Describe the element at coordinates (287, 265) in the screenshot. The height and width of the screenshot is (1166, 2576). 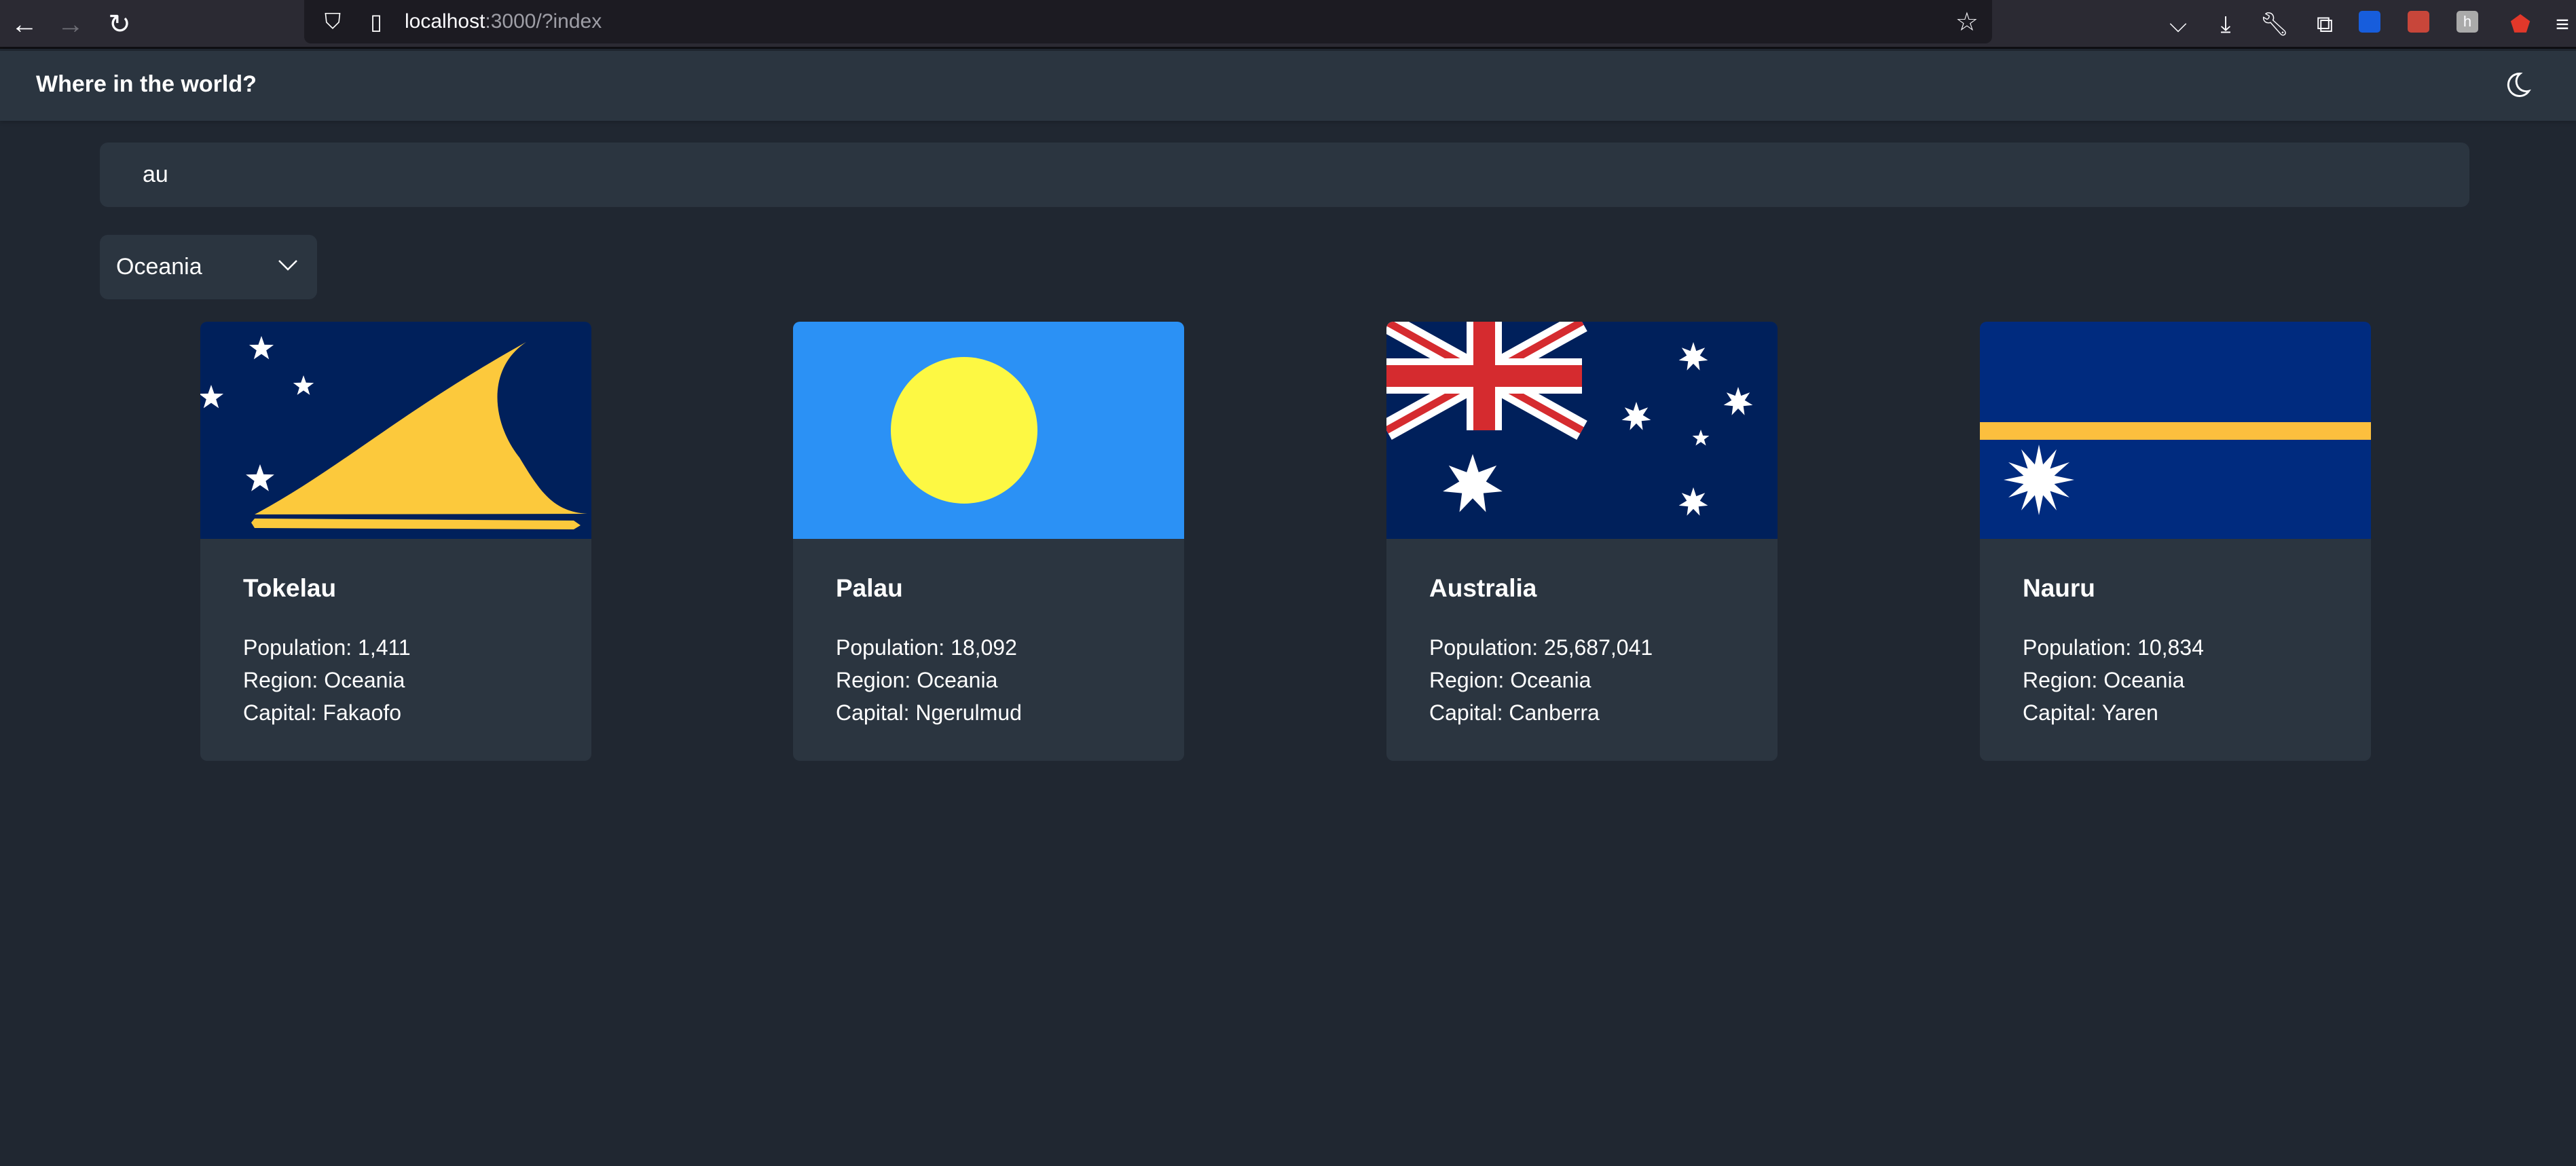
I see `chevron-down-icon` at that location.